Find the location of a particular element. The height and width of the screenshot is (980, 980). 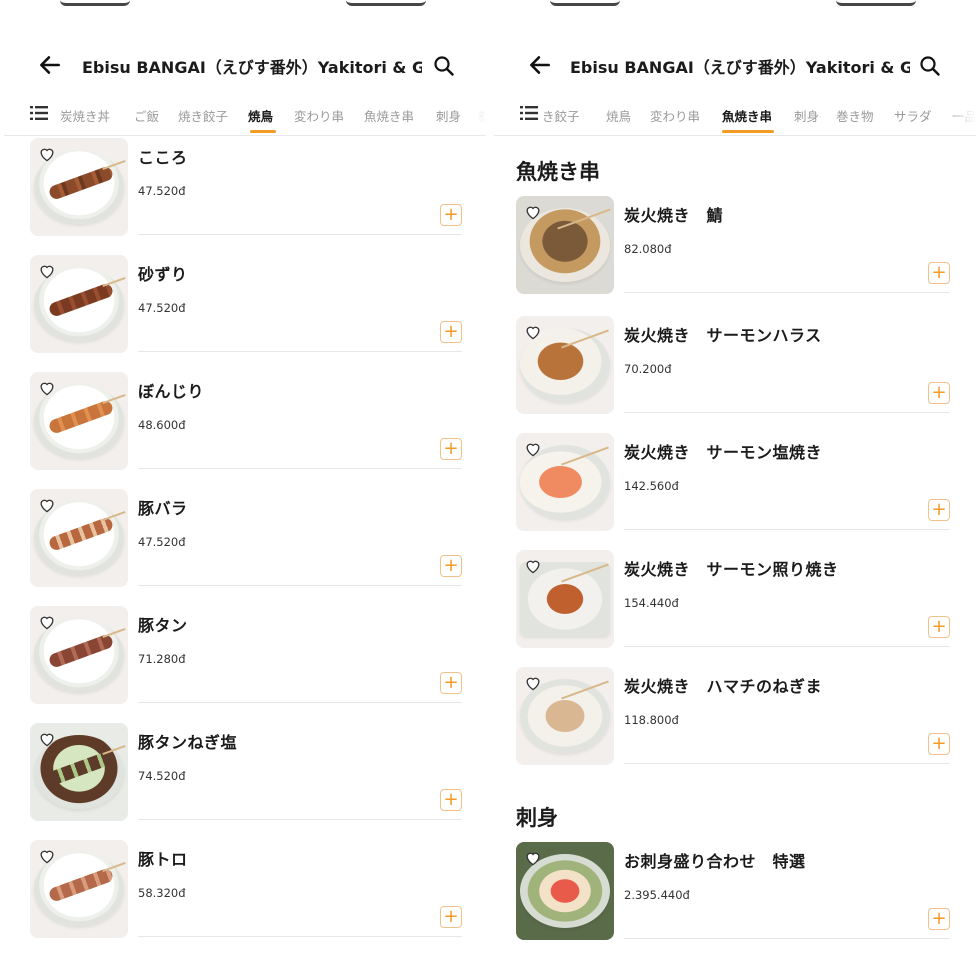

menu-item: 豚タン 71.280đ + is located at coordinates (246, 660).